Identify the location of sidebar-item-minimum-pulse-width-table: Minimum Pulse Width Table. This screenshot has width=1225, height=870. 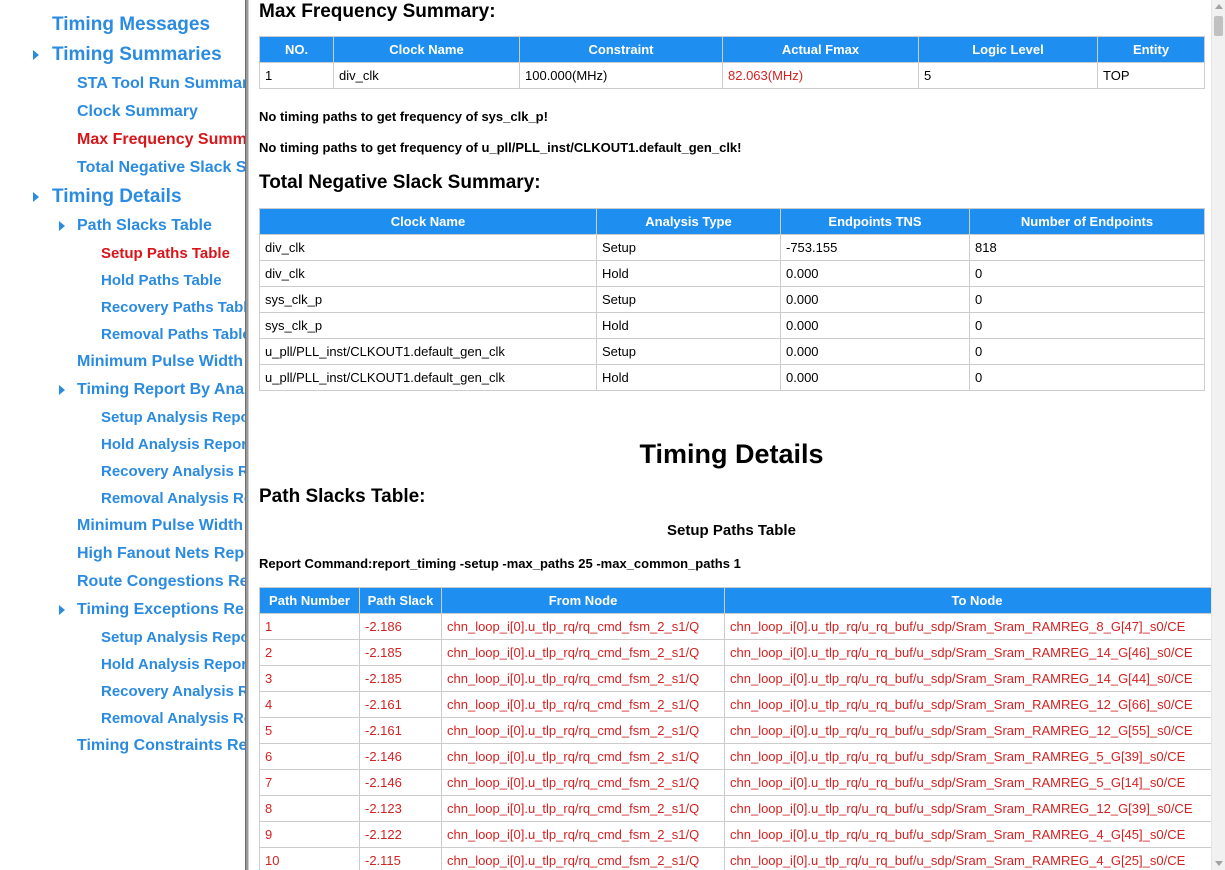
(161, 362).